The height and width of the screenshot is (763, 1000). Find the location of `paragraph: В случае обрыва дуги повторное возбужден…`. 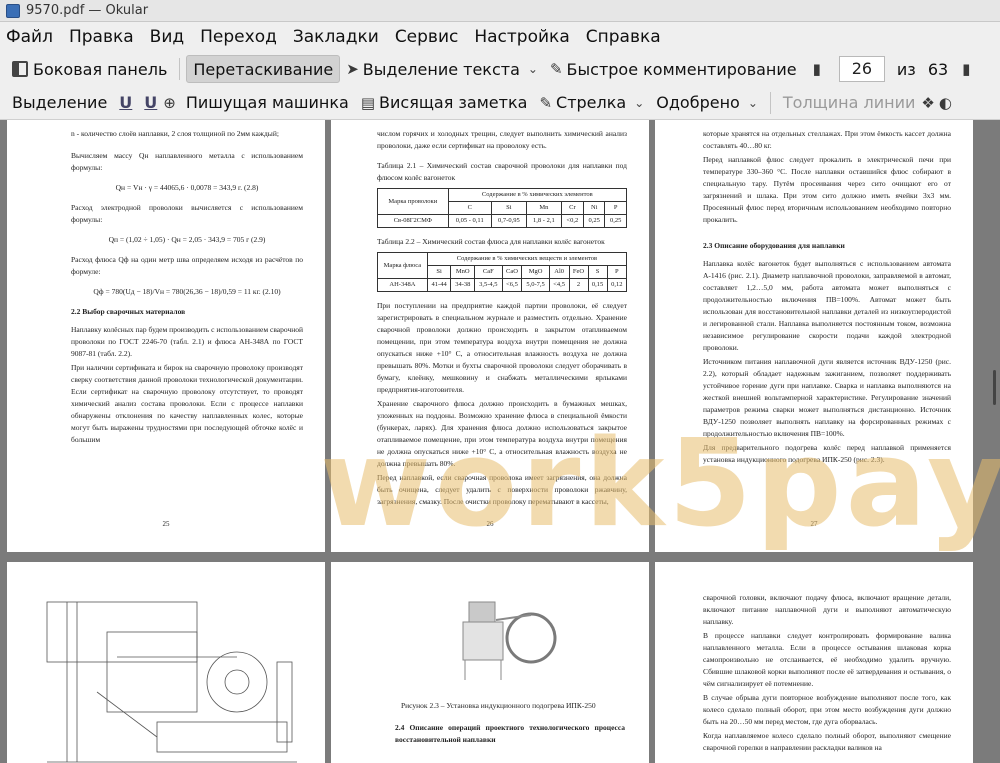

paragraph: В случае обрыва дуги повторное возбужден… is located at coordinates (827, 709).